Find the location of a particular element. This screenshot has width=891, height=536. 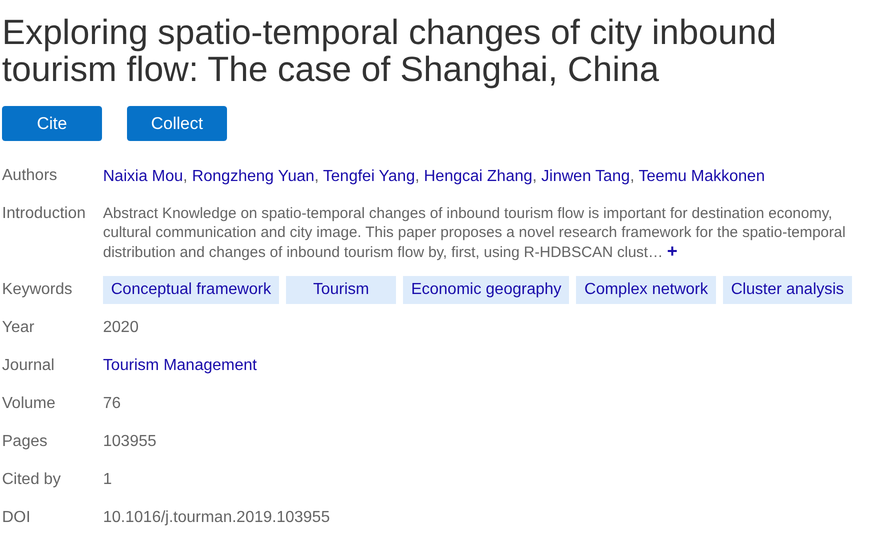

field-label: DOI is located at coordinates (17, 518).